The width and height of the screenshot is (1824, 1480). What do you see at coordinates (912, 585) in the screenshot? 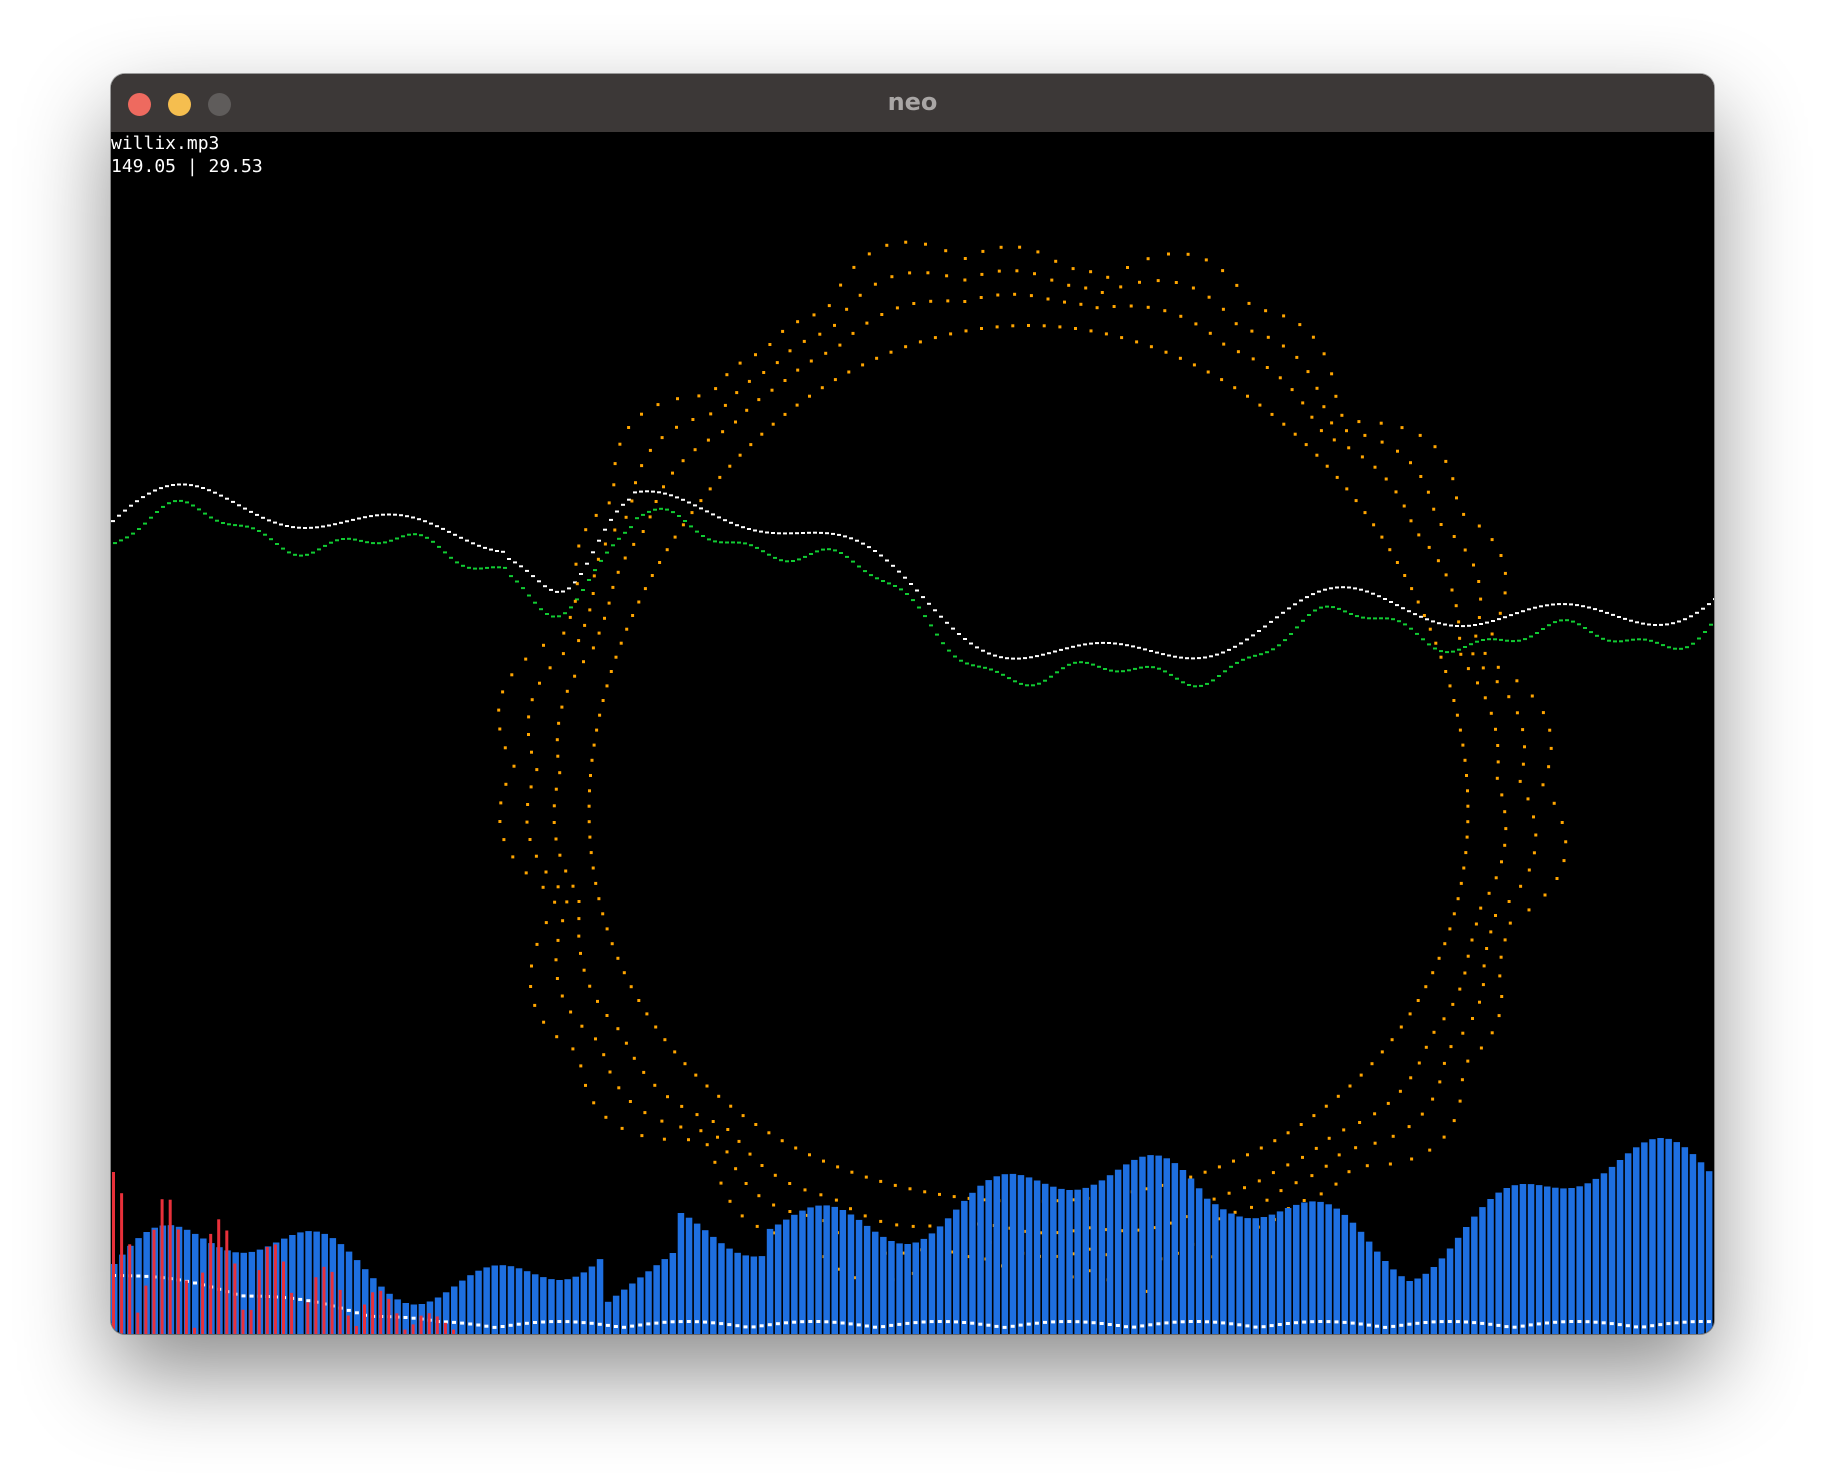
I see `waveform` at bounding box center [912, 585].